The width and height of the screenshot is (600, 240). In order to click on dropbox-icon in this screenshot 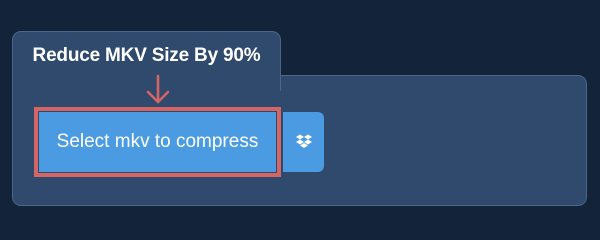, I will do `click(303, 141)`.